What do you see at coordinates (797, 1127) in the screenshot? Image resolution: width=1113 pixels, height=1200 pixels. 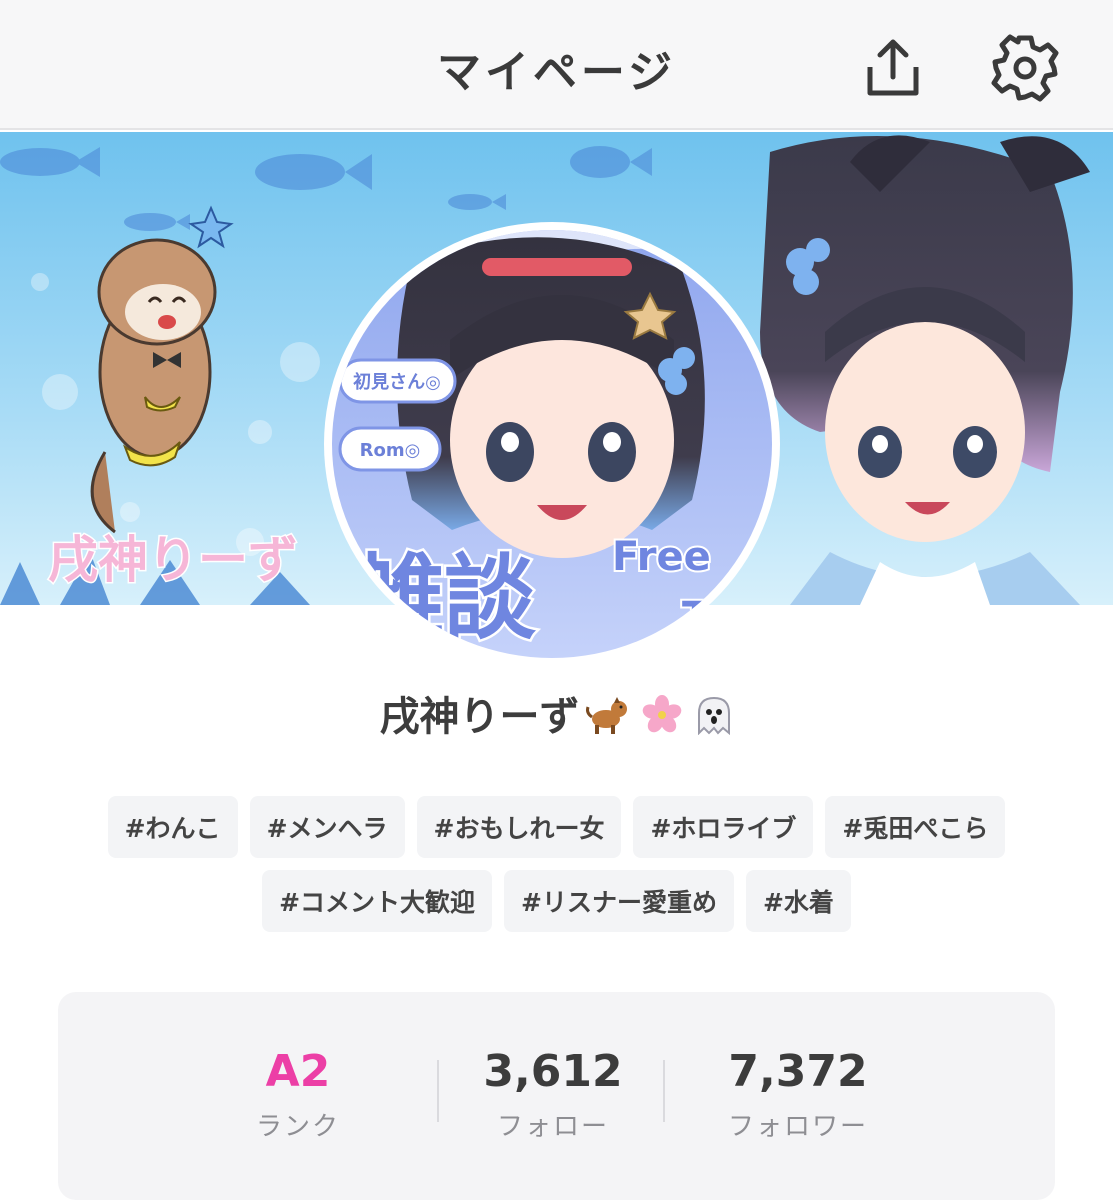 I see `follower-label: フォロワー` at bounding box center [797, 1127].